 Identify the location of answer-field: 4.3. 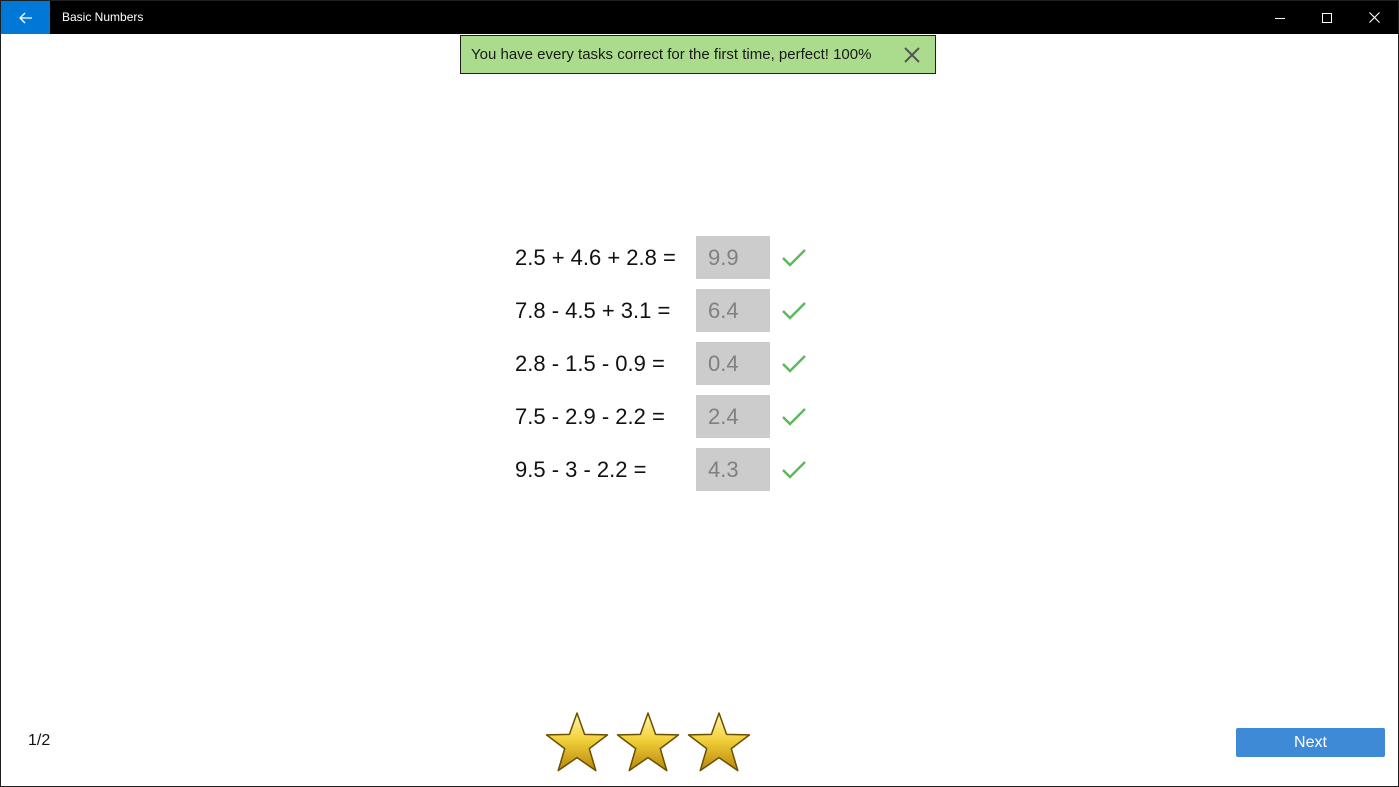
(733, 469).